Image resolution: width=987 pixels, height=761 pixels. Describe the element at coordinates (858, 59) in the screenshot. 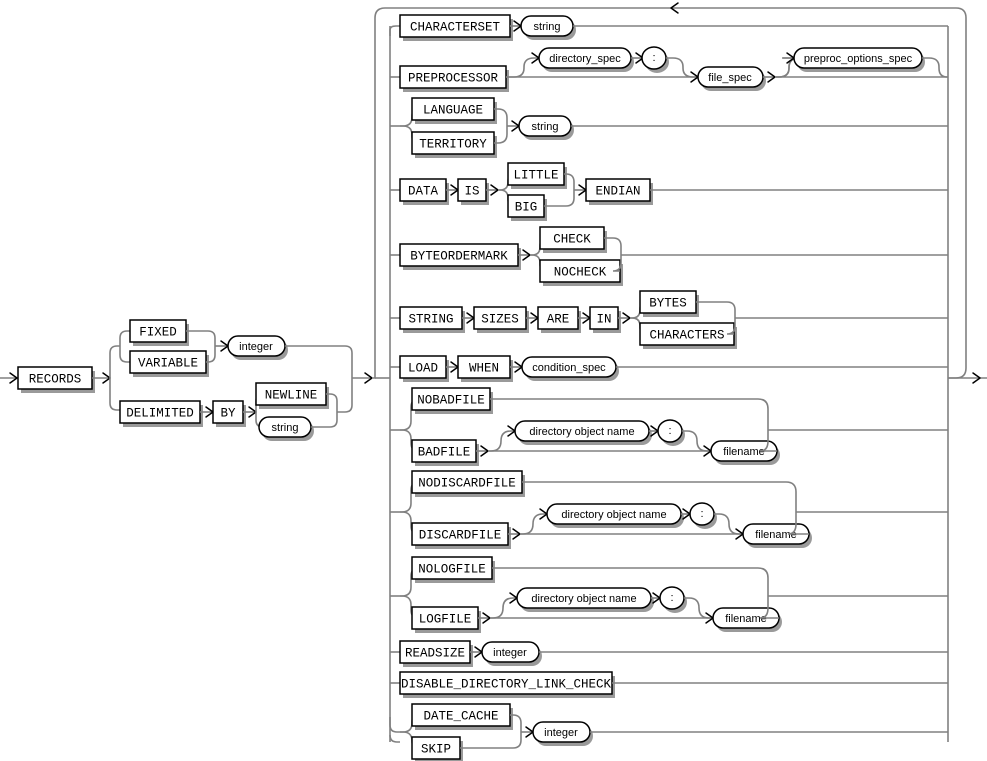

I see `preproc-options-spec-label: preproc_options_spec` at that location.